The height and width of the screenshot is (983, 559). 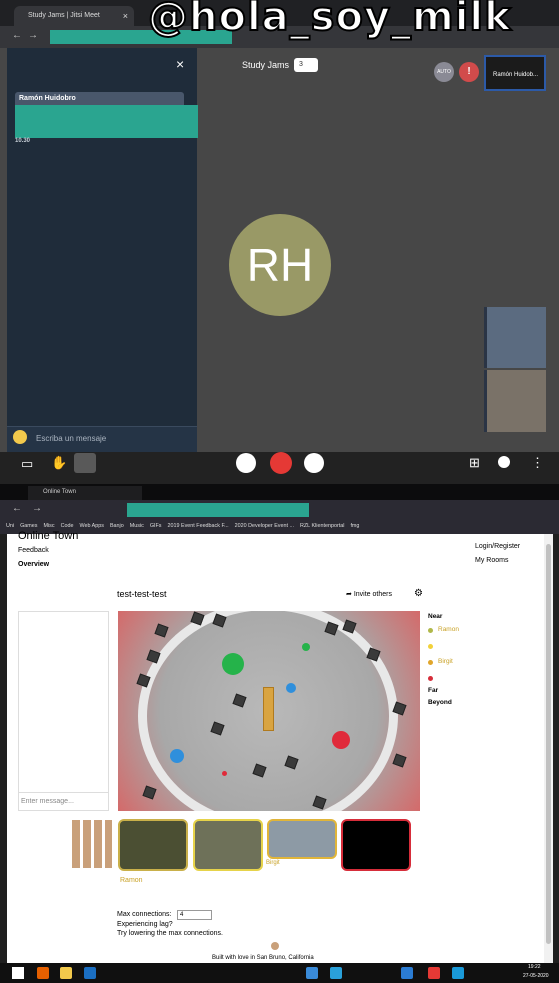 I want to click on record-icon, so click(x=434, y=973).